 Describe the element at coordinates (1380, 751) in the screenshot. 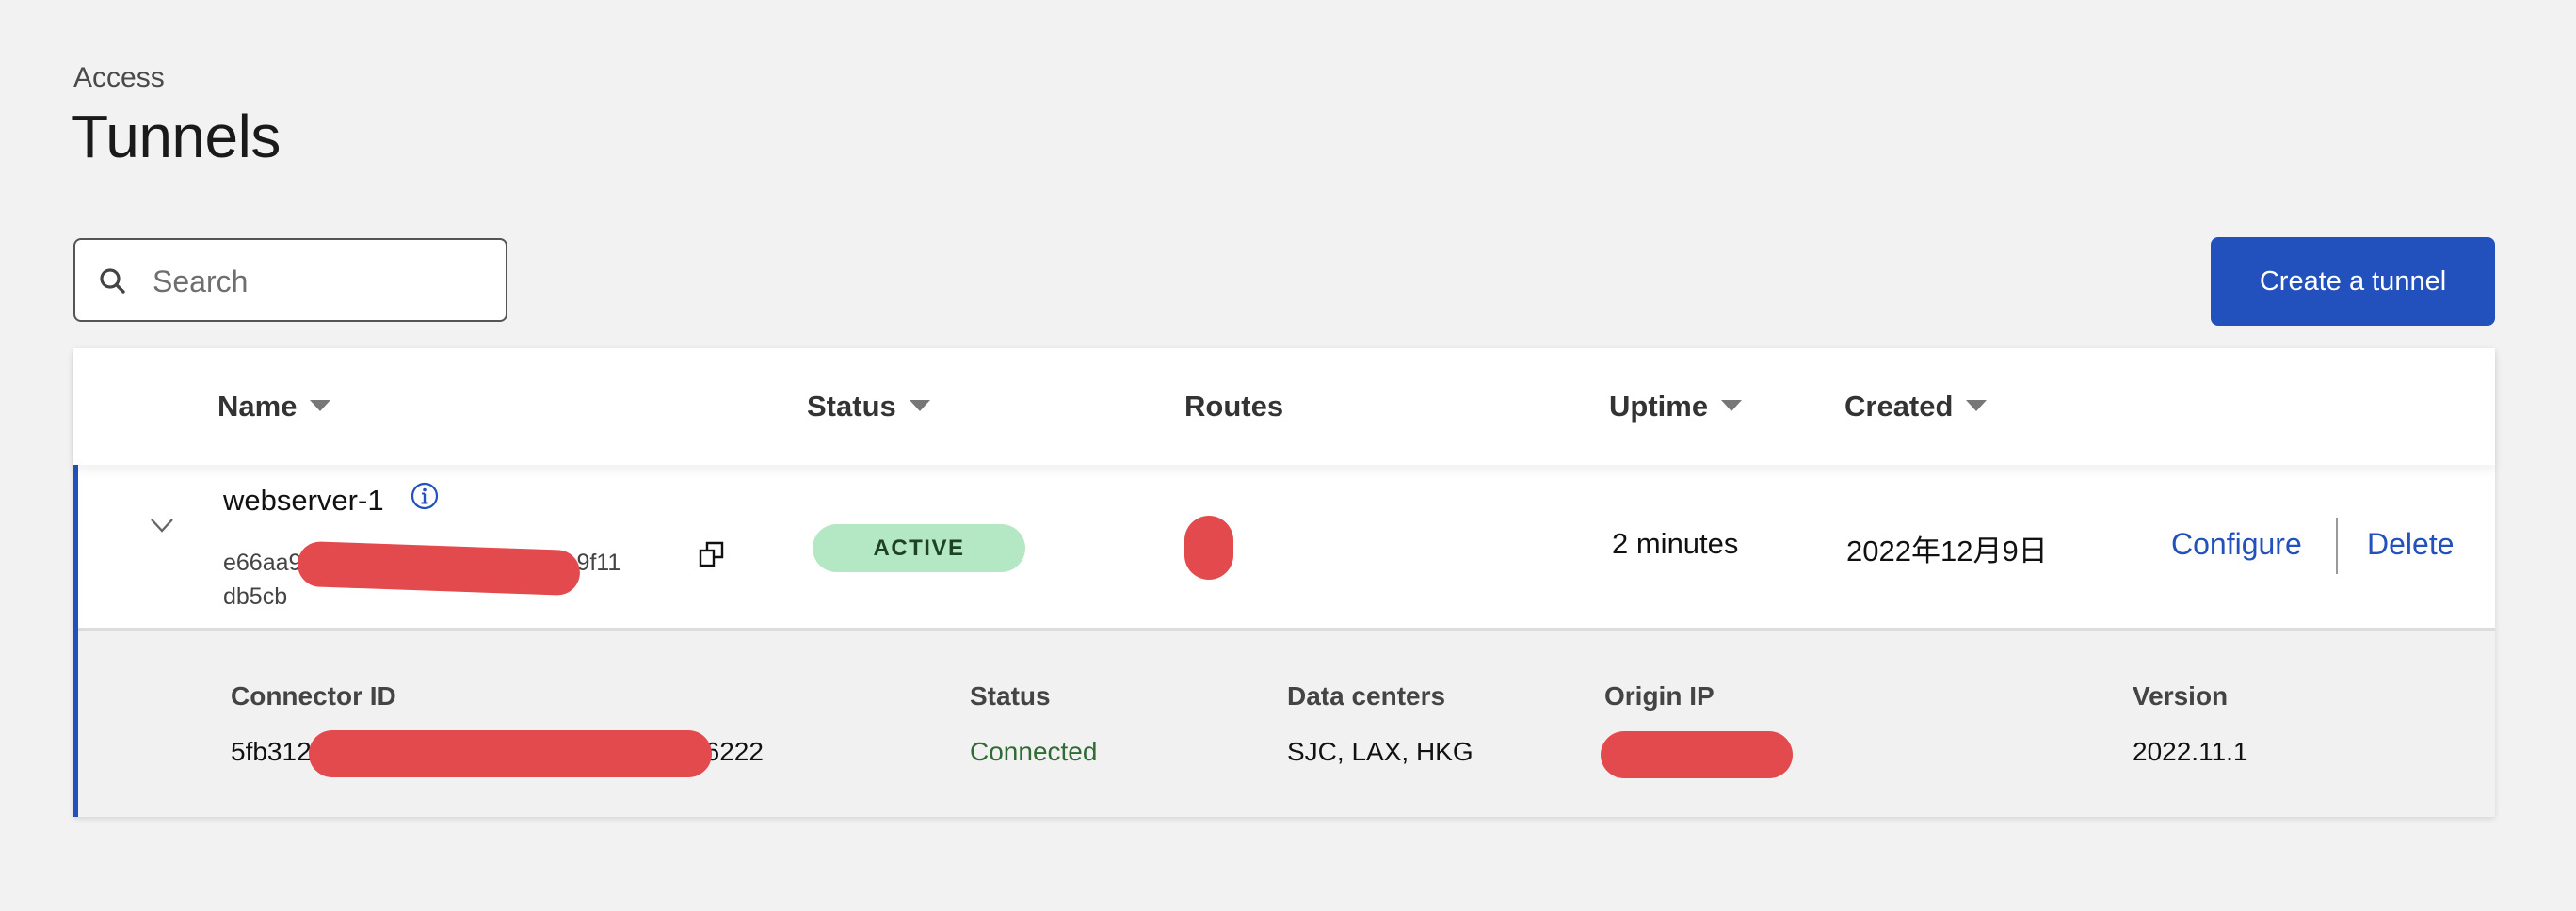

I see `data-centers-value: SJC, LAX, HKG` at that location.